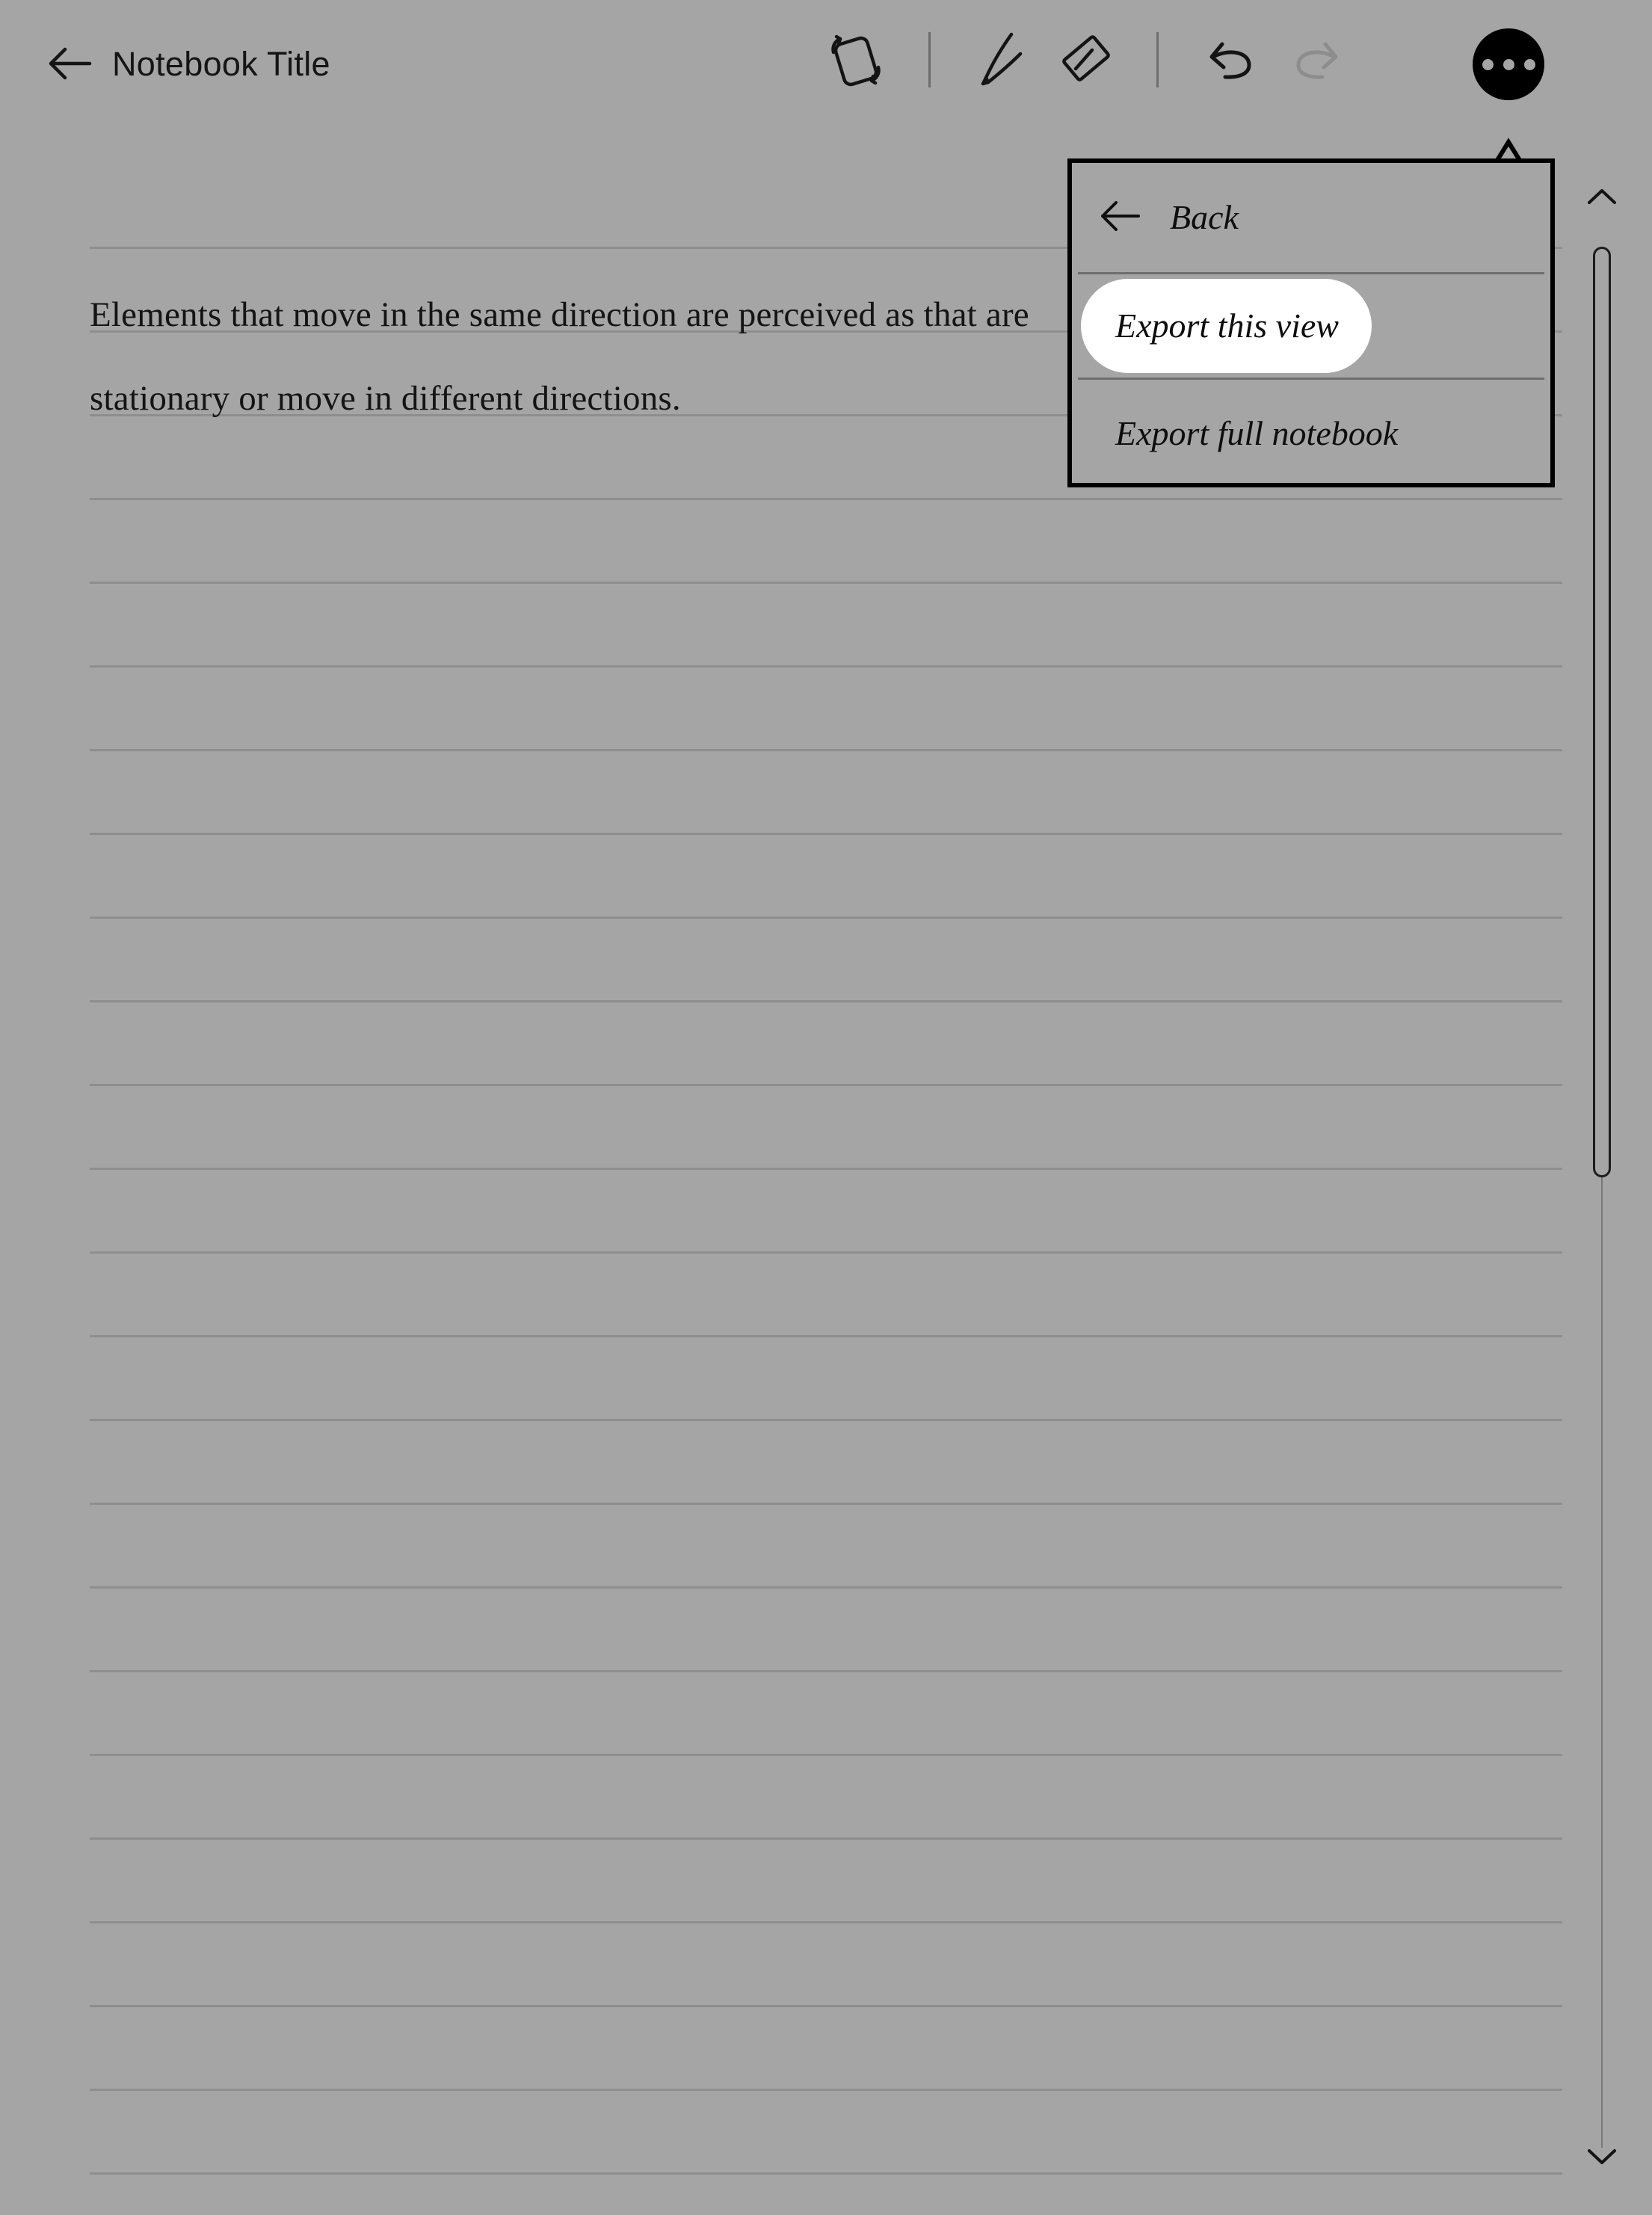 This screenshot has height=2215, width=1652. I want to click on pen-icon, so click(1003, 60).